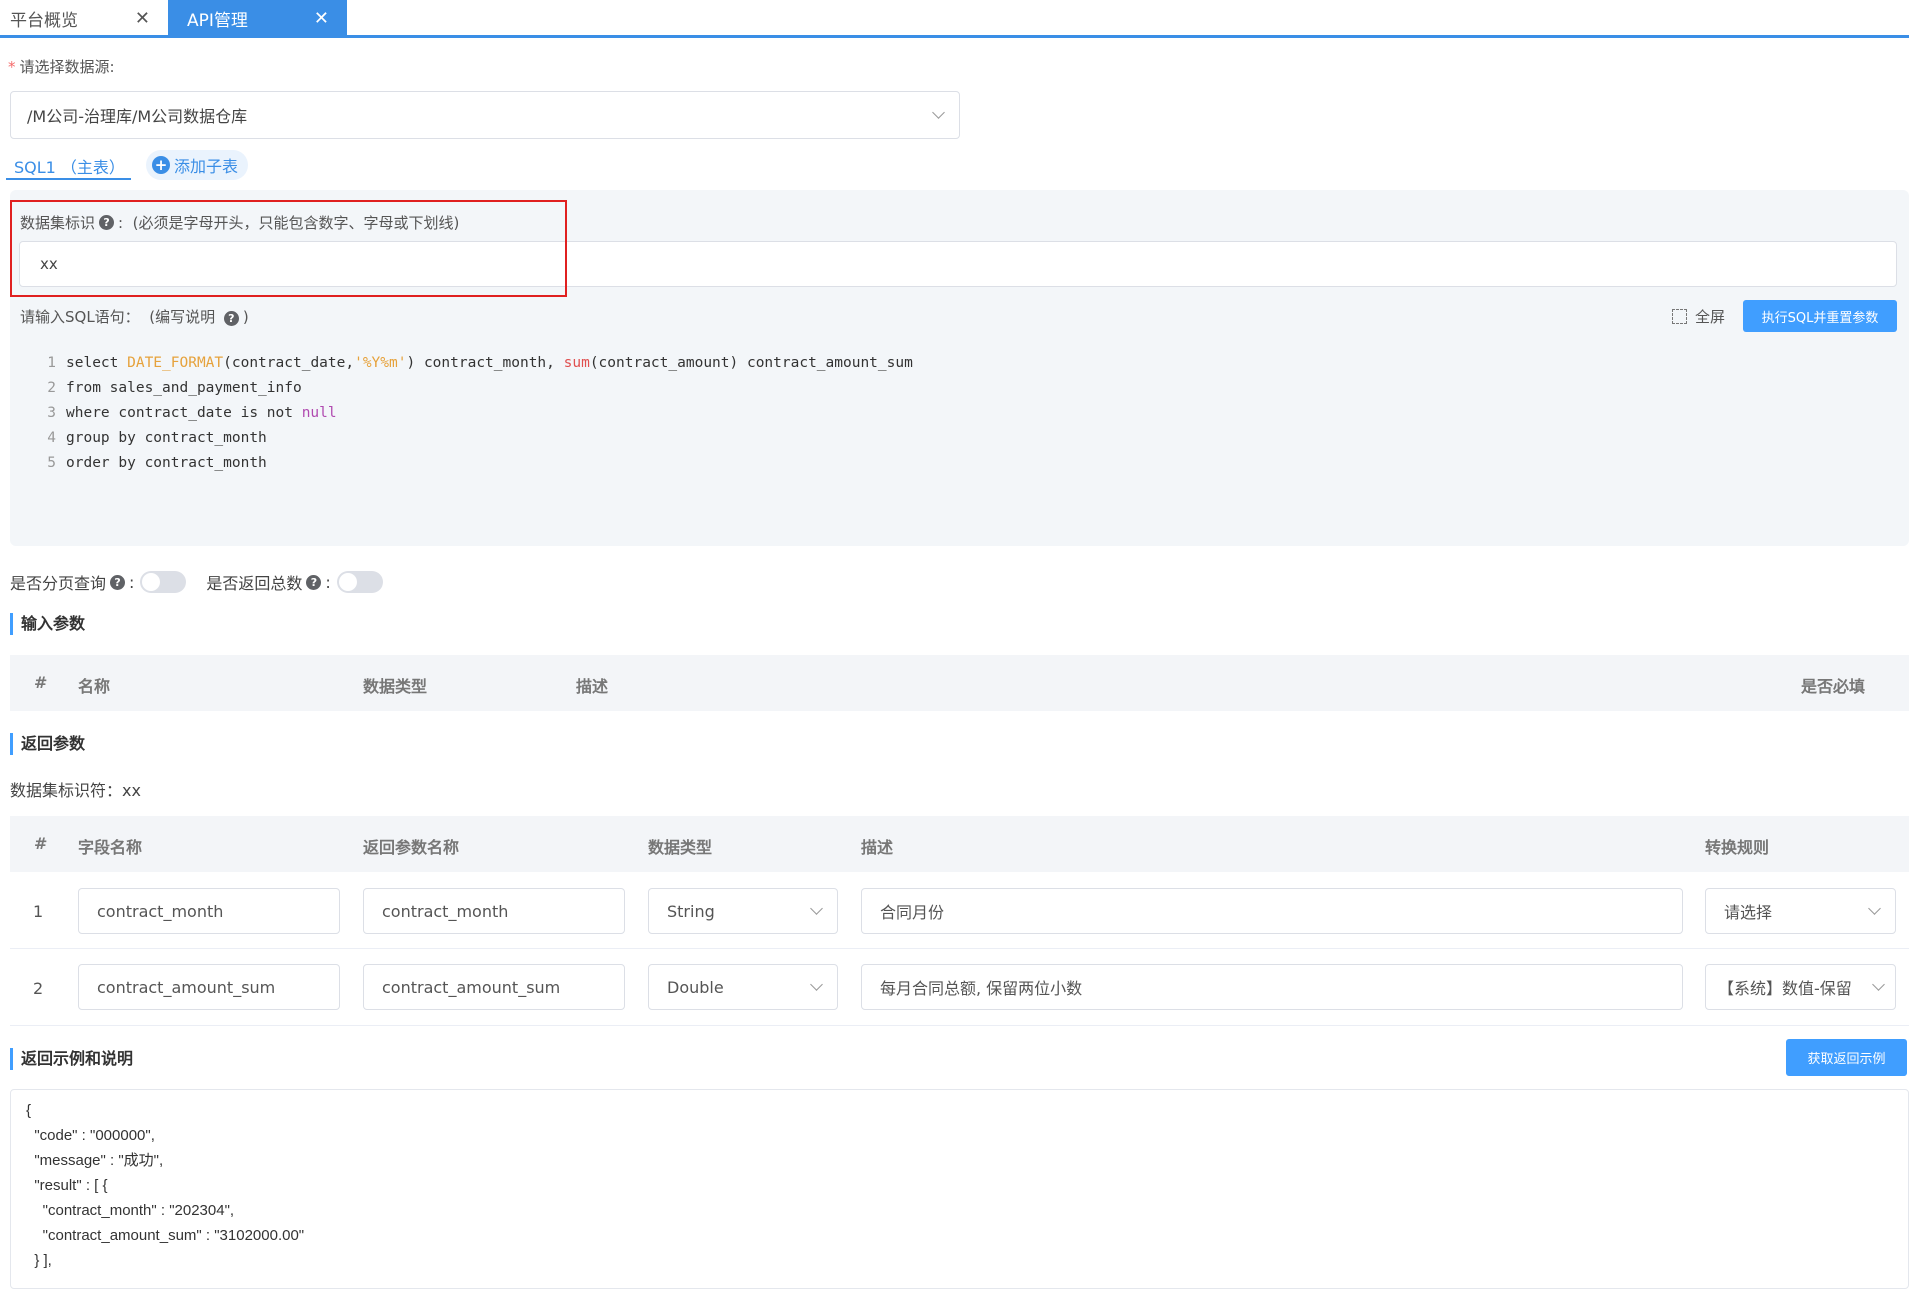 Image resolution: width=1909 pixels, height=1306 pixels. Describe the element at coordinates (743, 987) in the screenshot. I see `data-type-select: Double` at that location.